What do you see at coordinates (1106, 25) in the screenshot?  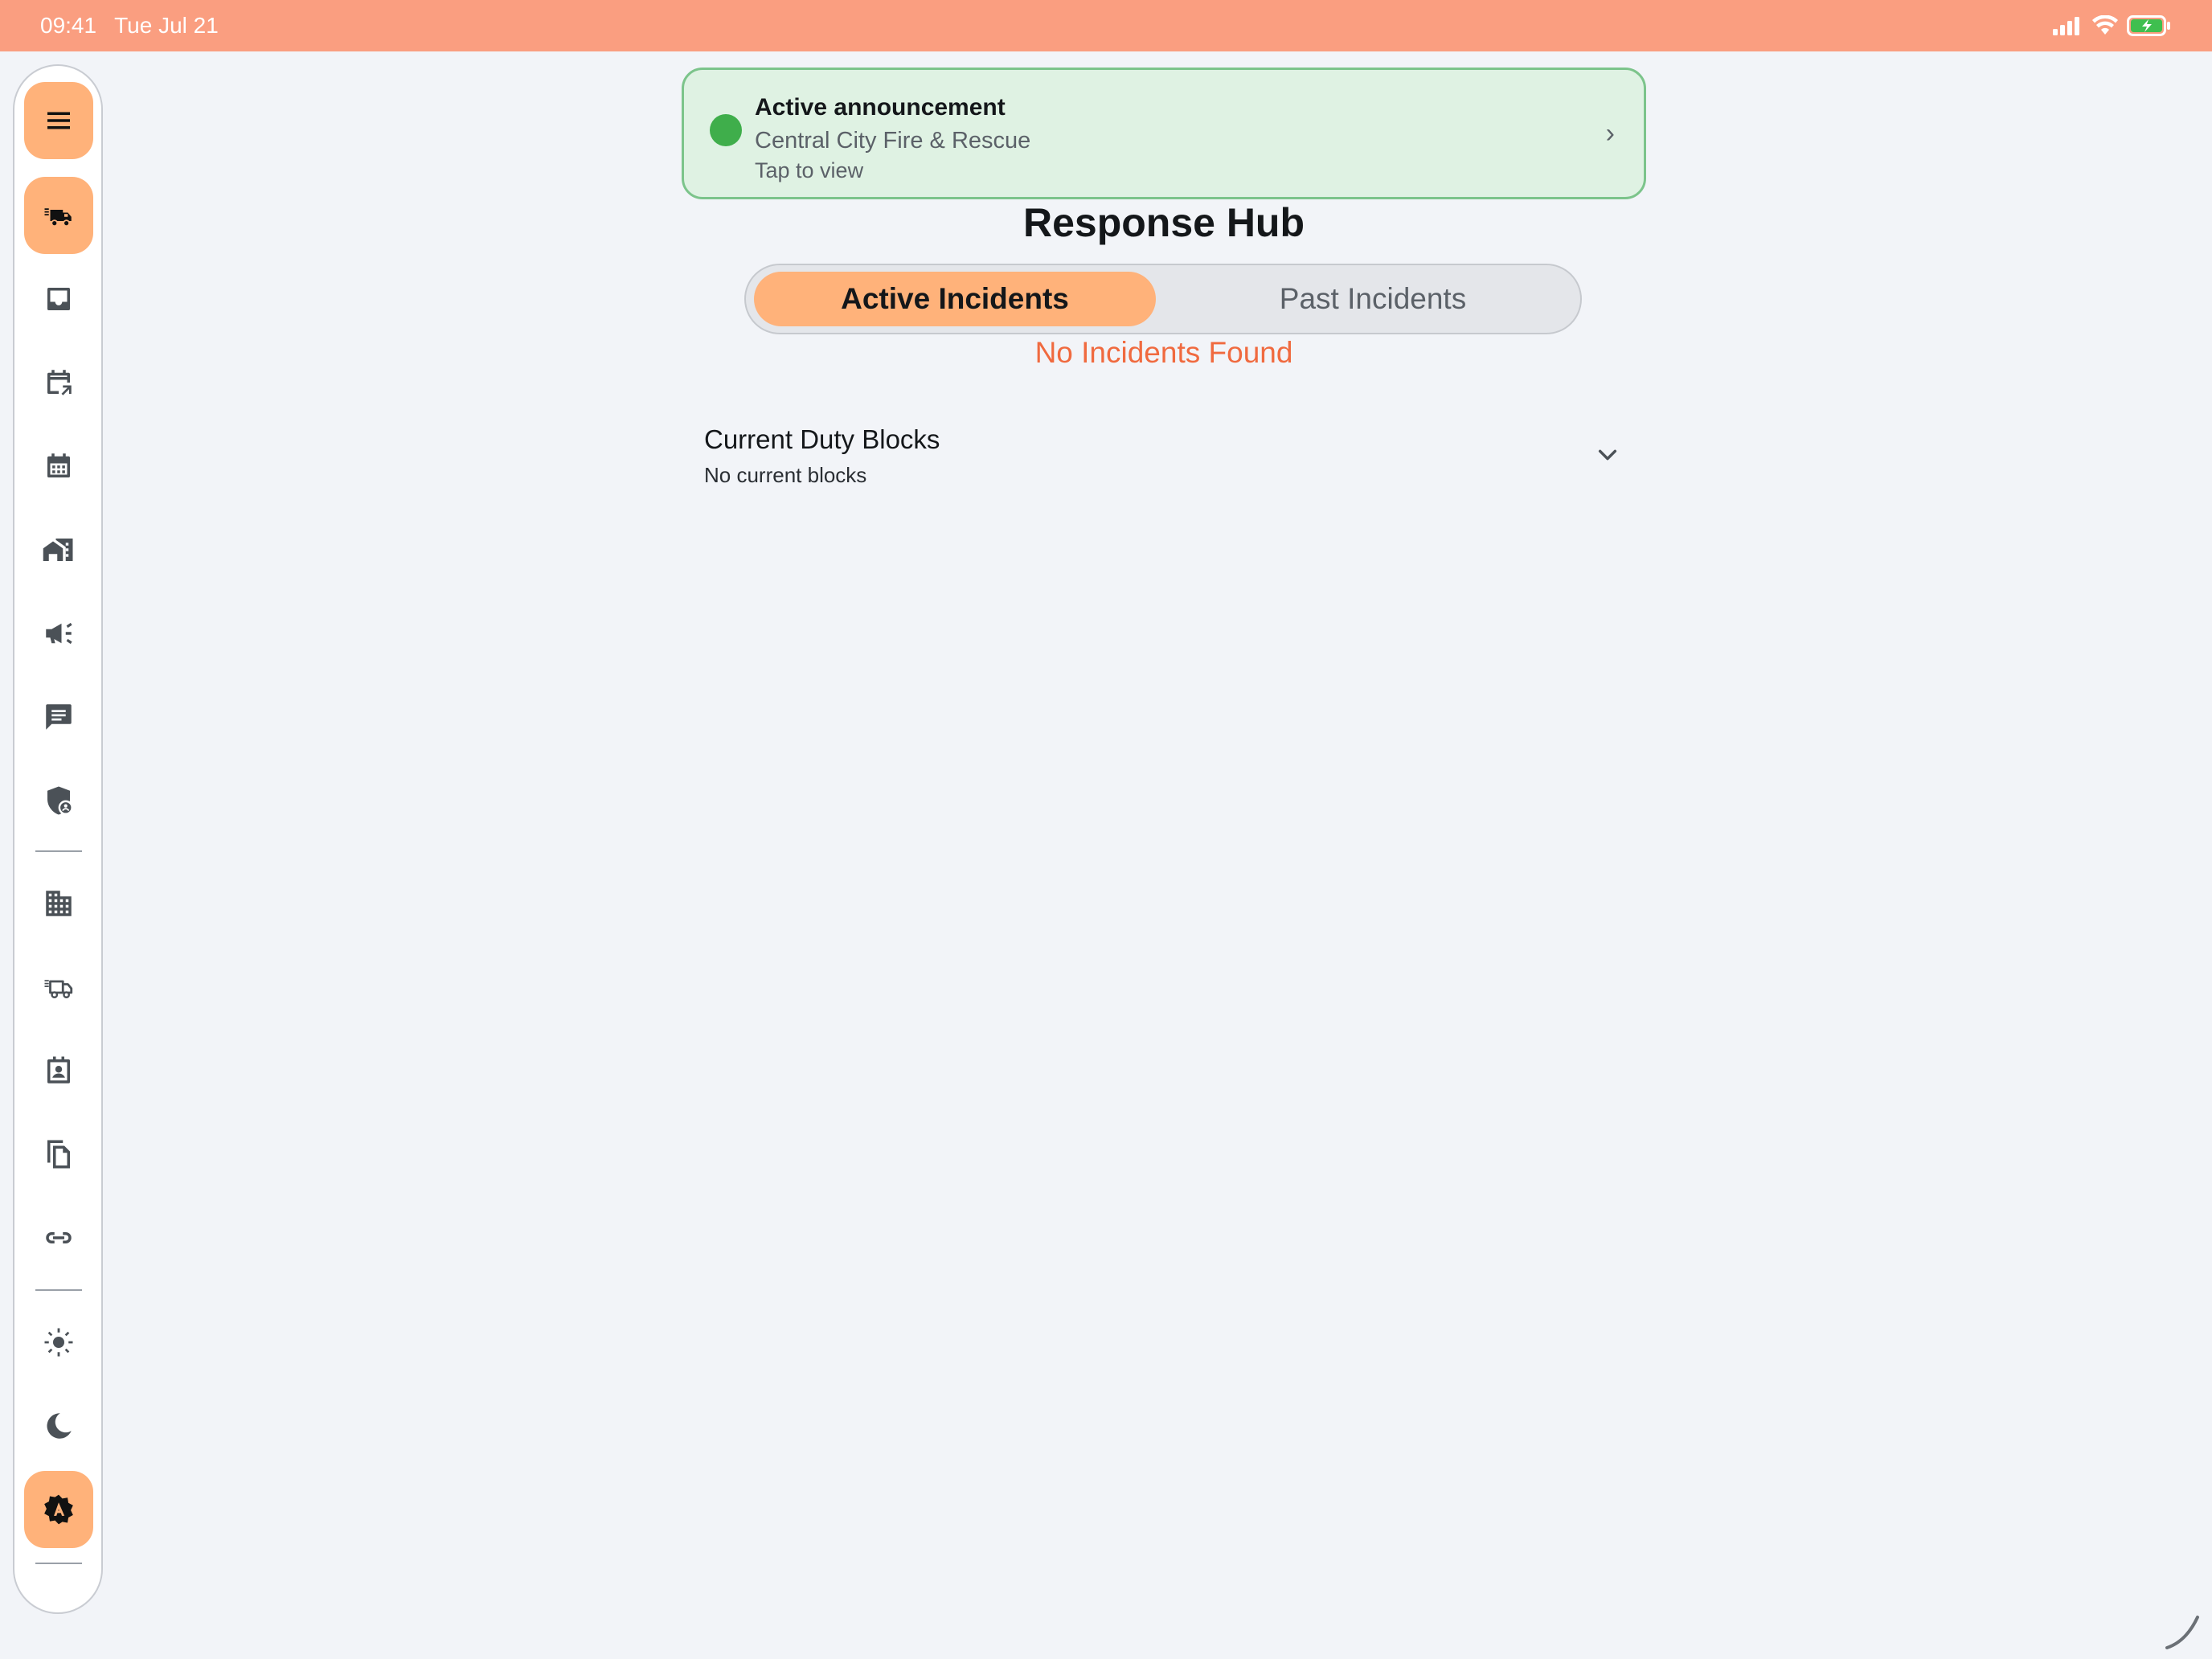 I see `status-bar: 09:41 Tue Jul 21` at bounding box center [1106, 25].